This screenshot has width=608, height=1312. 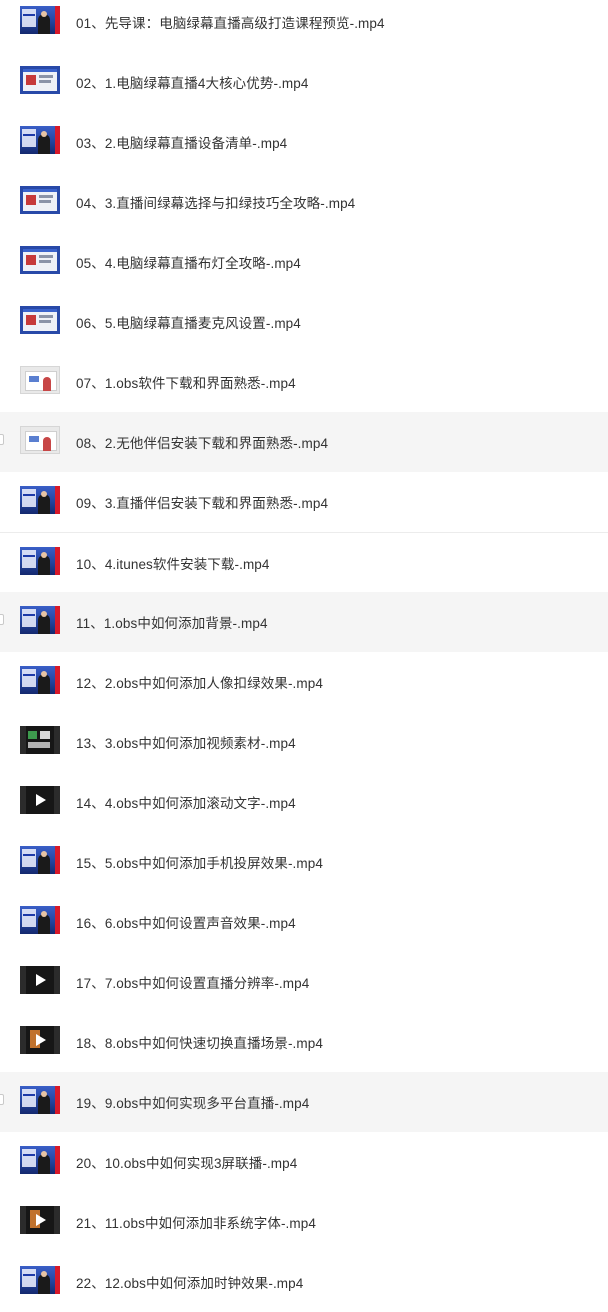 I want to click on file-name: 17、7.obs中如何设置直播分辨率-.mp4, so click(x=192, y=982).